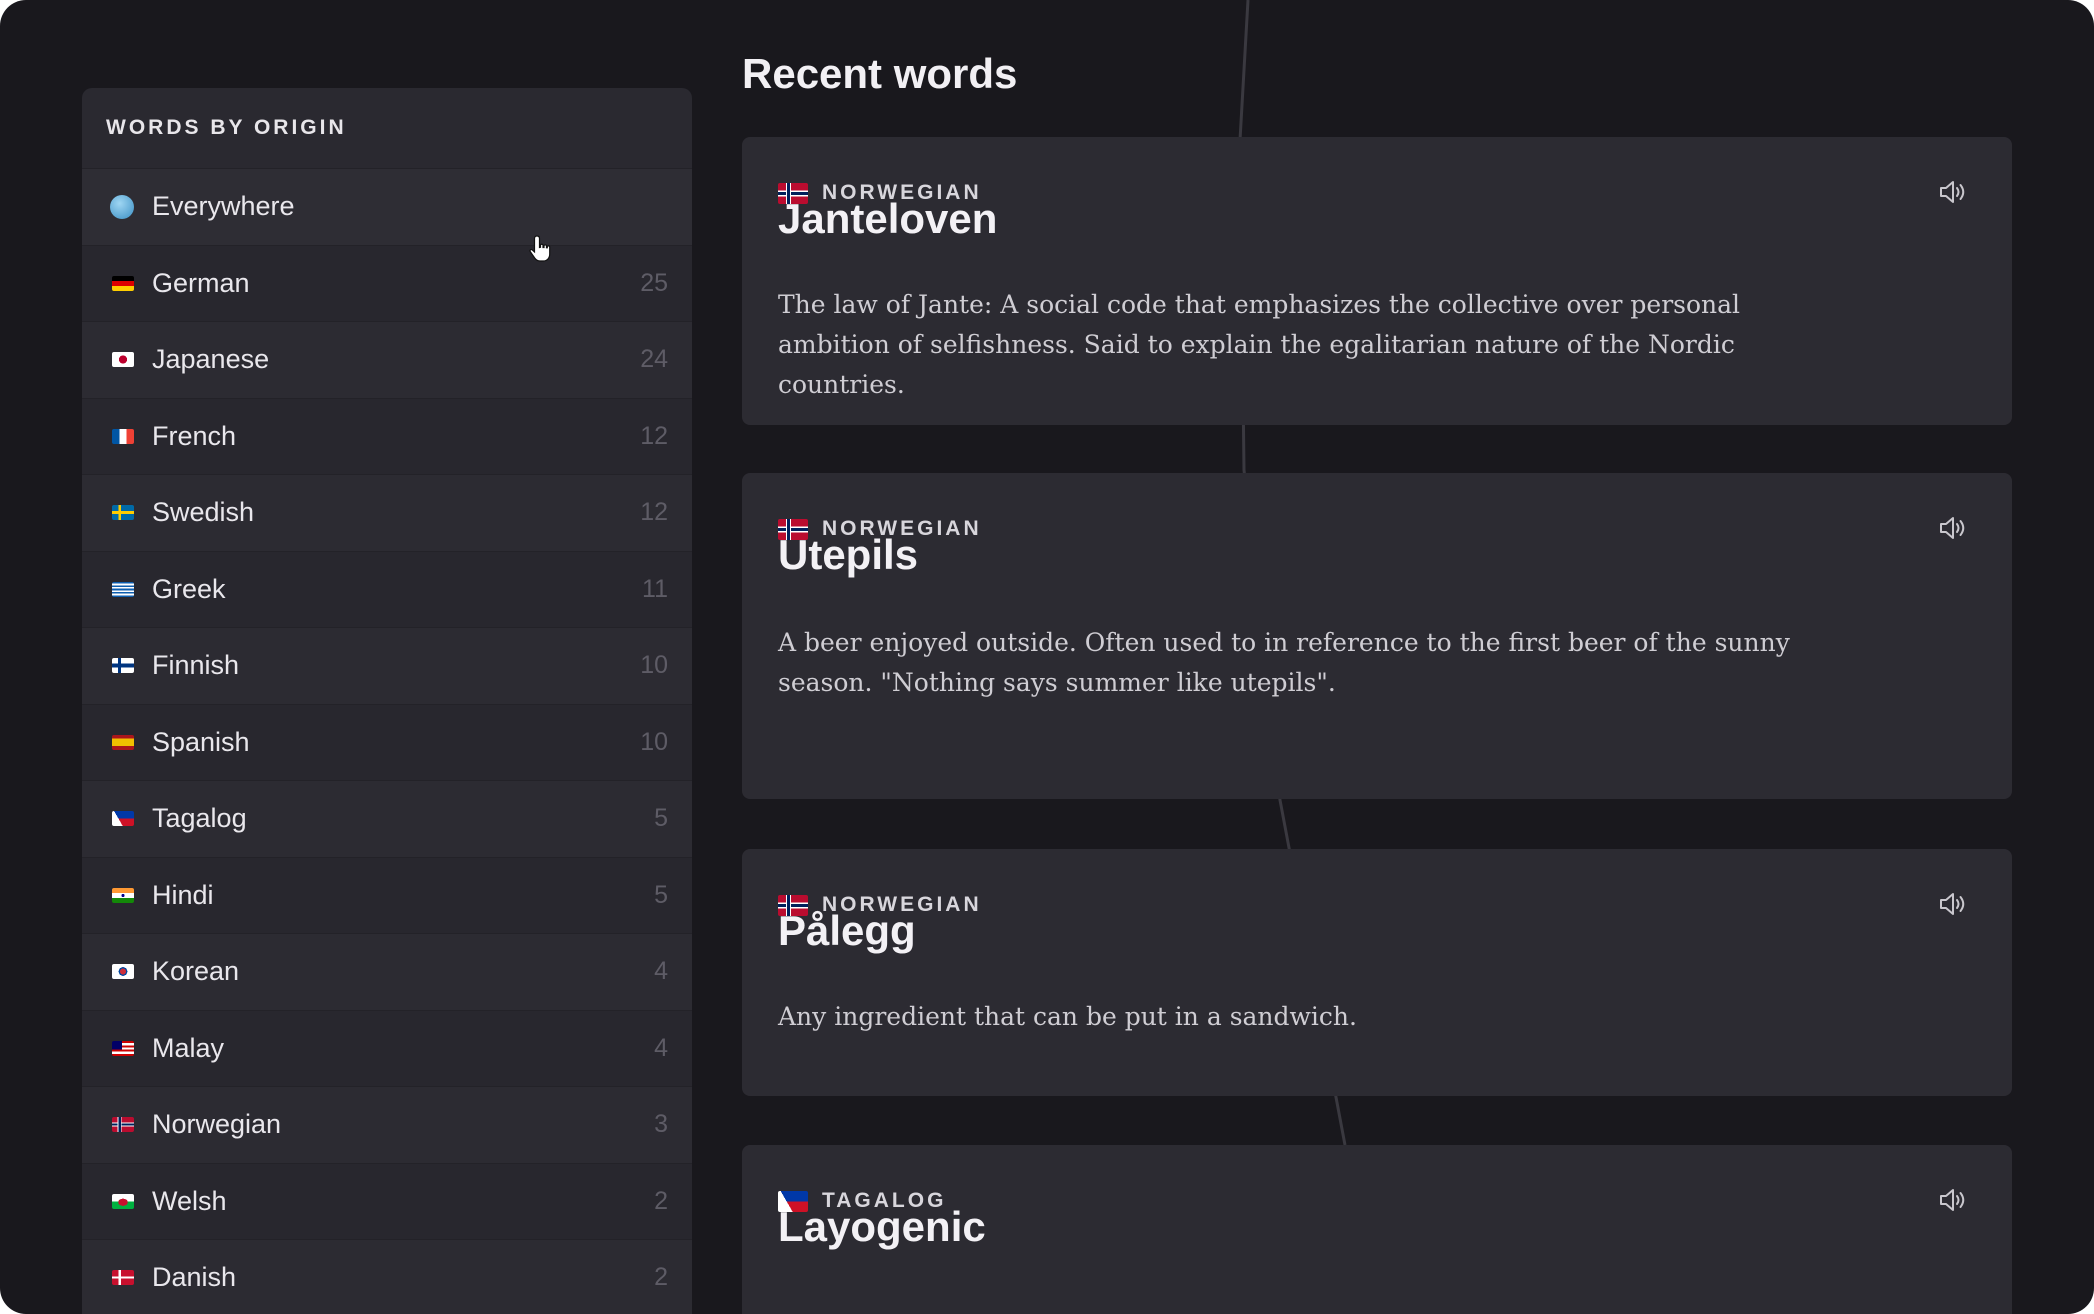 The image size is (2094, 1314). I want to click on origin-item-welsh: Welsh 2, so click(387, 1200).